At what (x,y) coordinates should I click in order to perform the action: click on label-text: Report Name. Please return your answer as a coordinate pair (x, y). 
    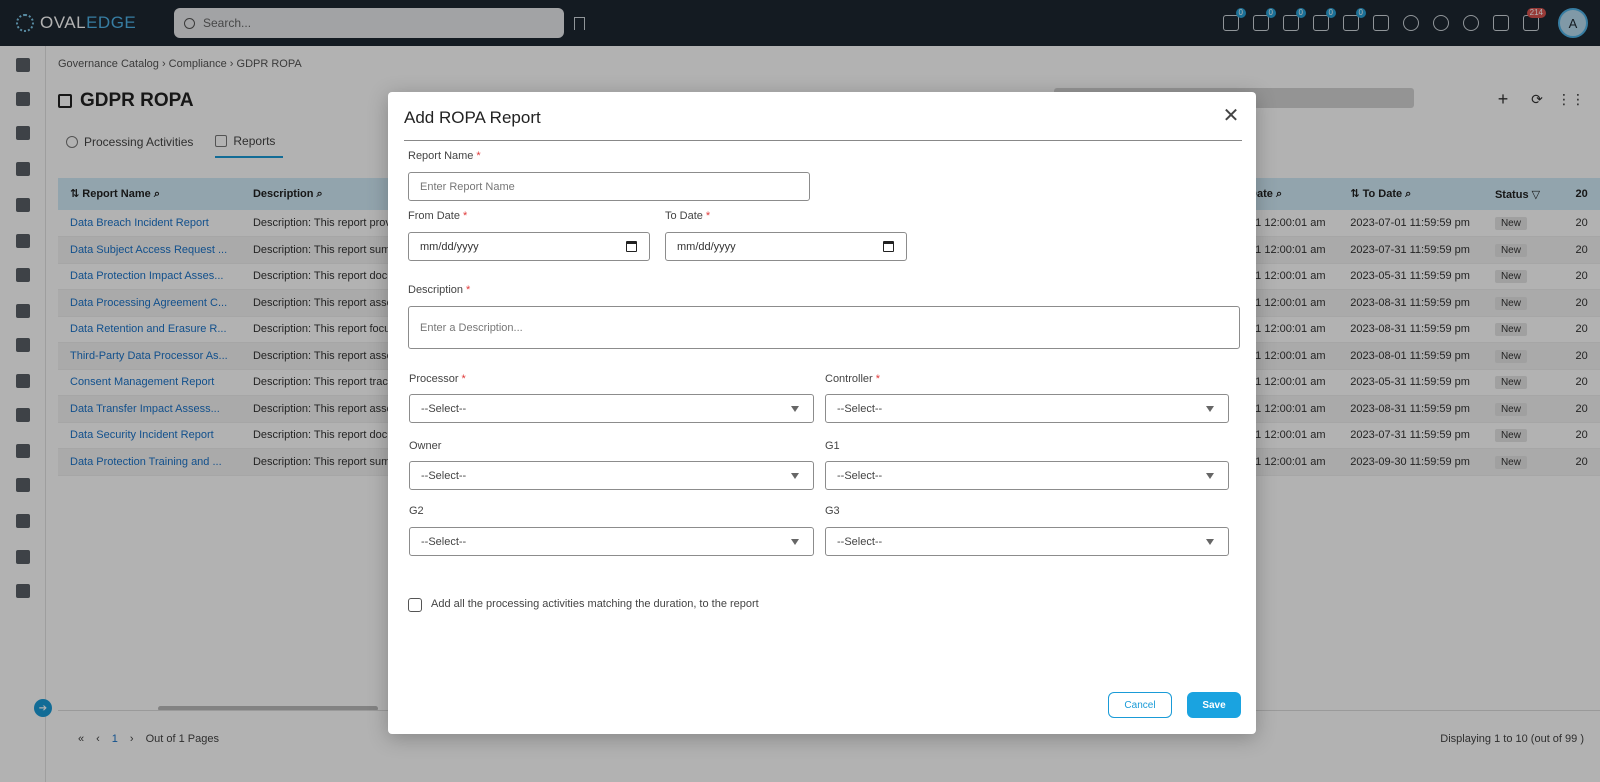
    Looking at the image, I should click on (441, 156).